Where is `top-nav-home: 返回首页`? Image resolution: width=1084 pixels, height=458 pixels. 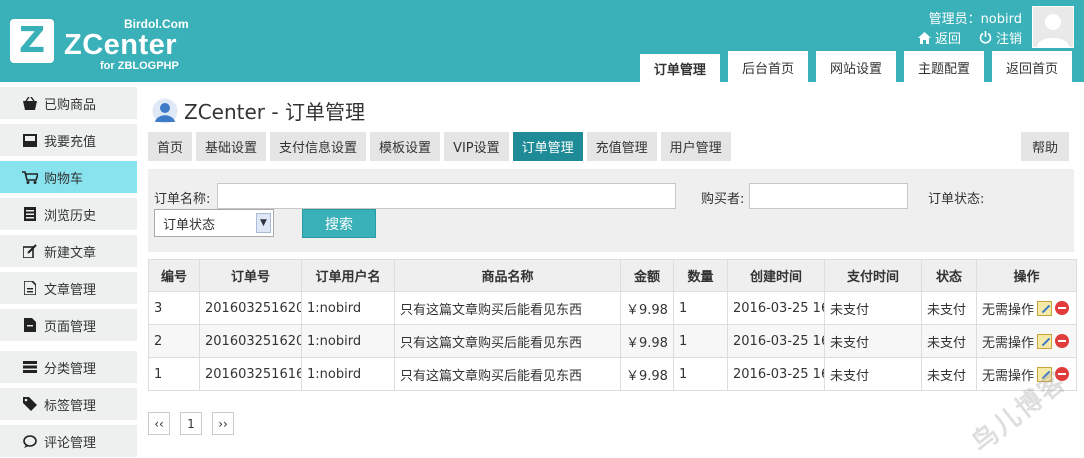 top-nav-home: 返回首页 is located at coordinates (1031, 66).